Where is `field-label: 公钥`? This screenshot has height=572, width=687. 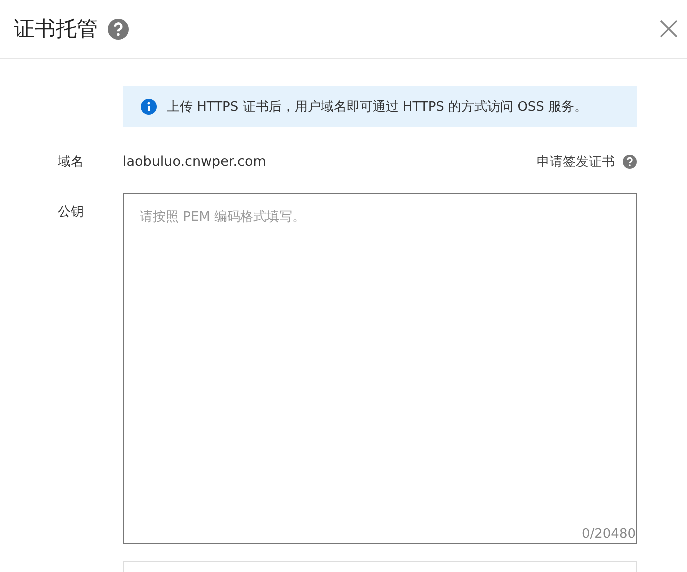
field-label: 公钥 is located at coordinates (71, 212).